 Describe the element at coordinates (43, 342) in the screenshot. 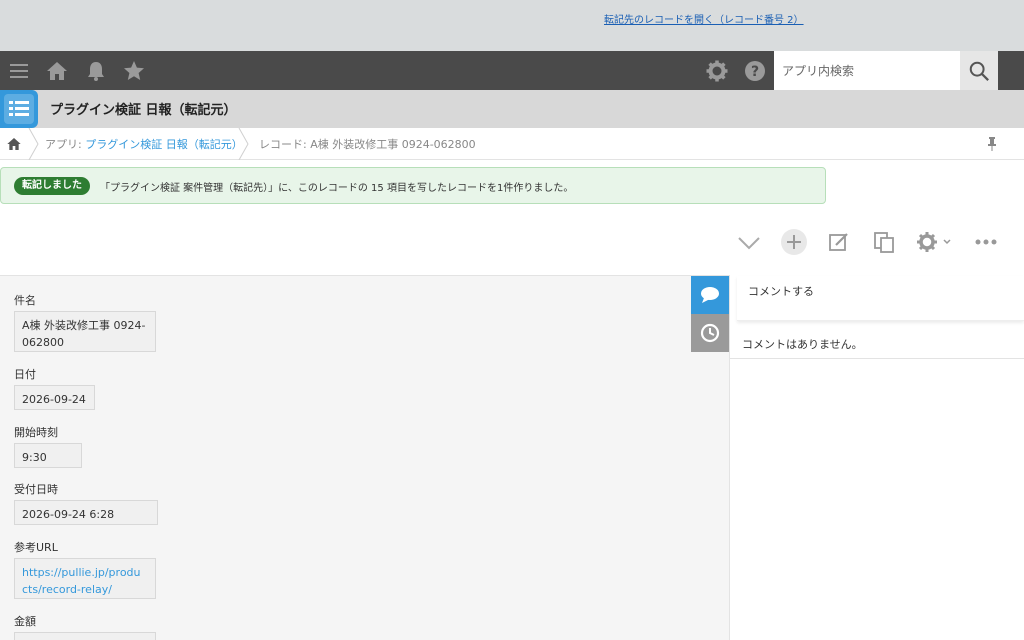

I see `field-value-line: 062800` at that location.